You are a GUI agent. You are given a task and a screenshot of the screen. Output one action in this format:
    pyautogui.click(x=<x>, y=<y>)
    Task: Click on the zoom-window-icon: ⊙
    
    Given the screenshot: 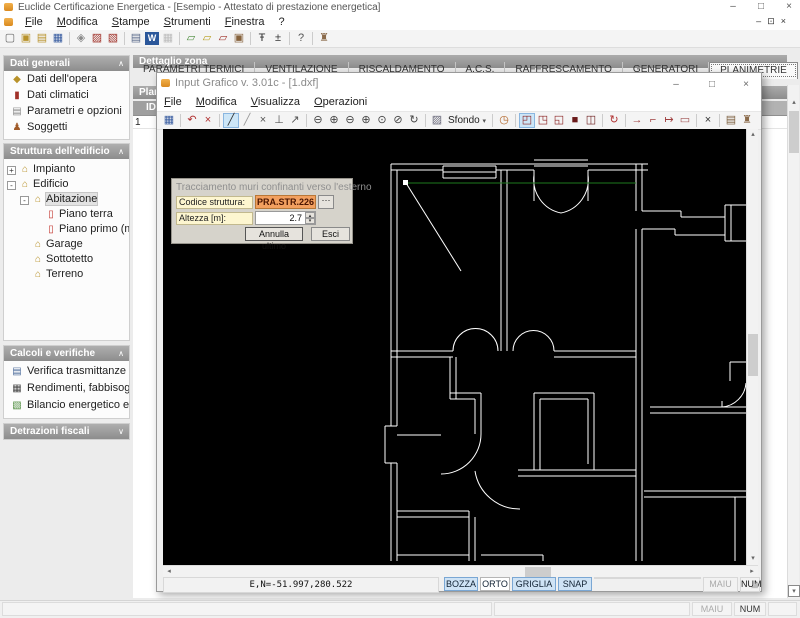 What is the action you would take?
    pyautogui.click(x=382, y=120)
    